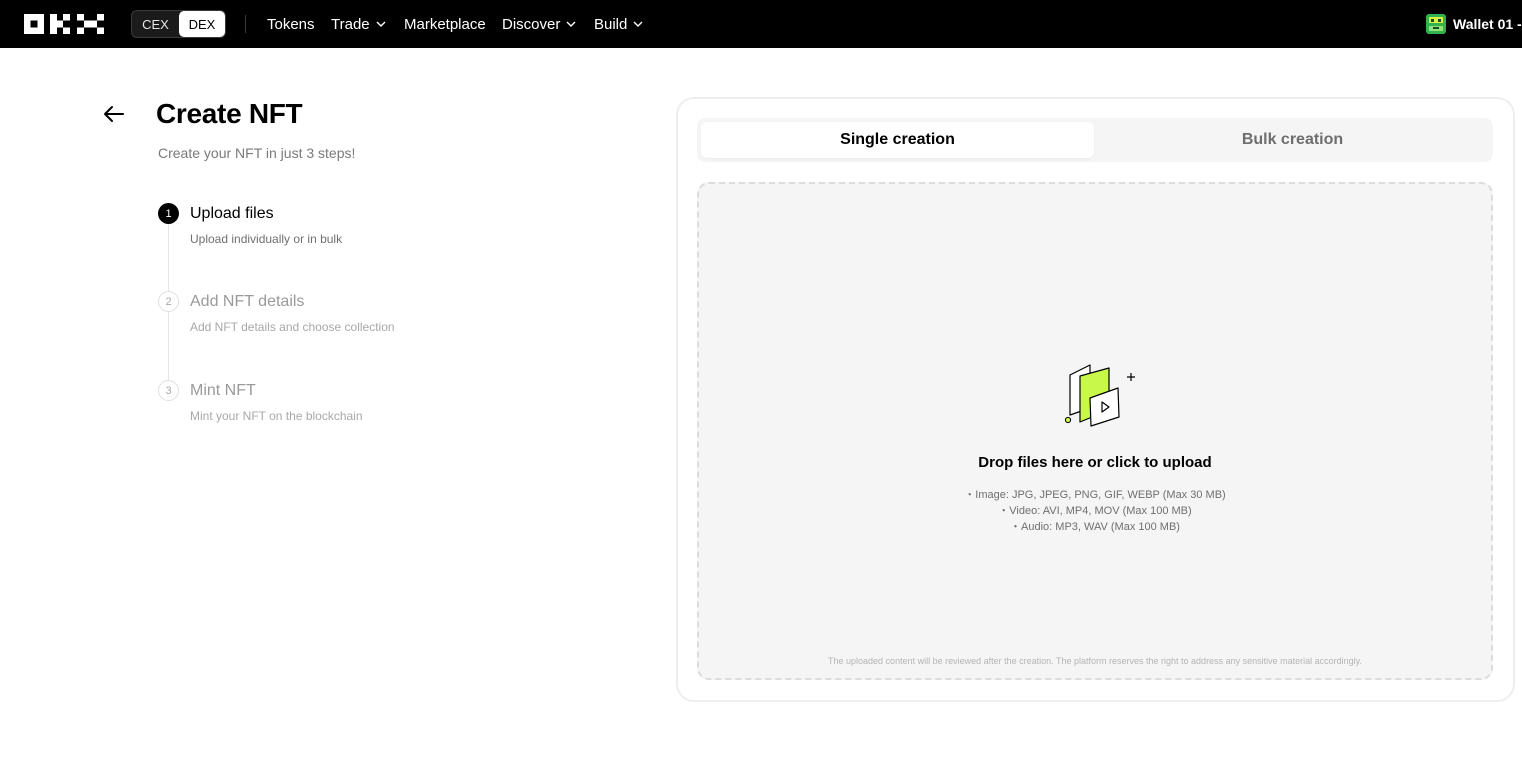 The height and width of the screenshot is (759, 1522). I want to click on step-1-number: 1, so click(168, 213).